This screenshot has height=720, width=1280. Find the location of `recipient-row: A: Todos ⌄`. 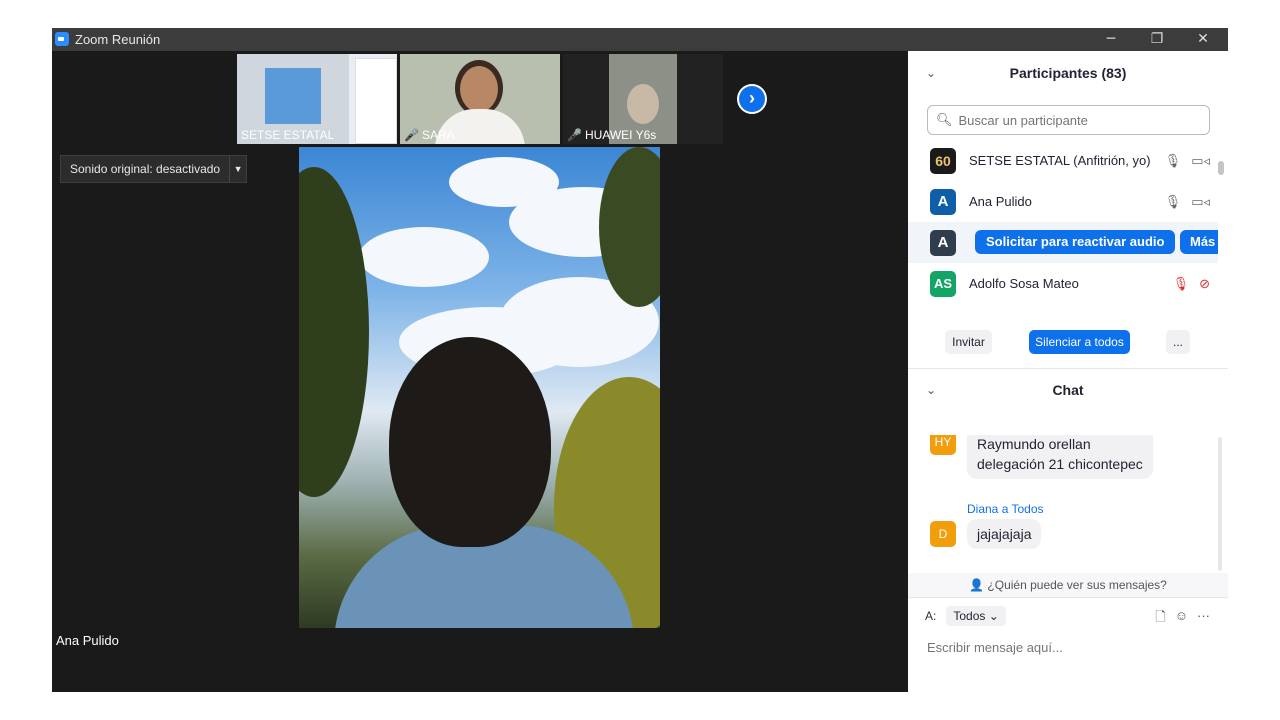

recipient-row: A: Todos ⌄ is located at coordinates (965, 616).